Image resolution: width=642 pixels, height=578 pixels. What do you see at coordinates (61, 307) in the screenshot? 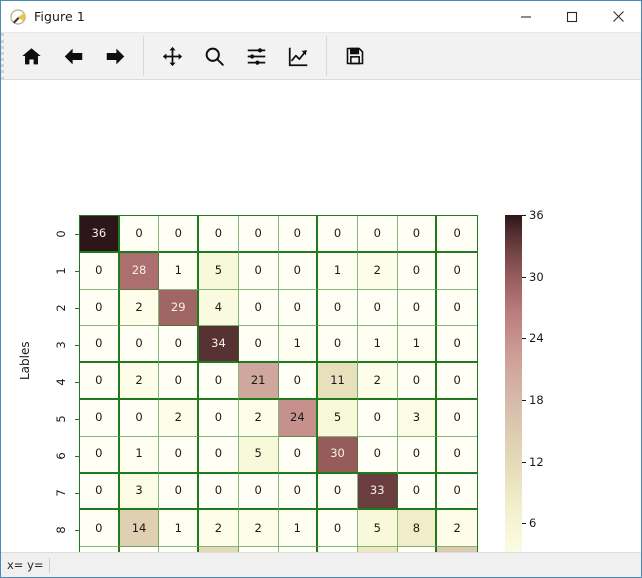
I see `y-axis-tick-label: 2` at bounding box center [61, 307].